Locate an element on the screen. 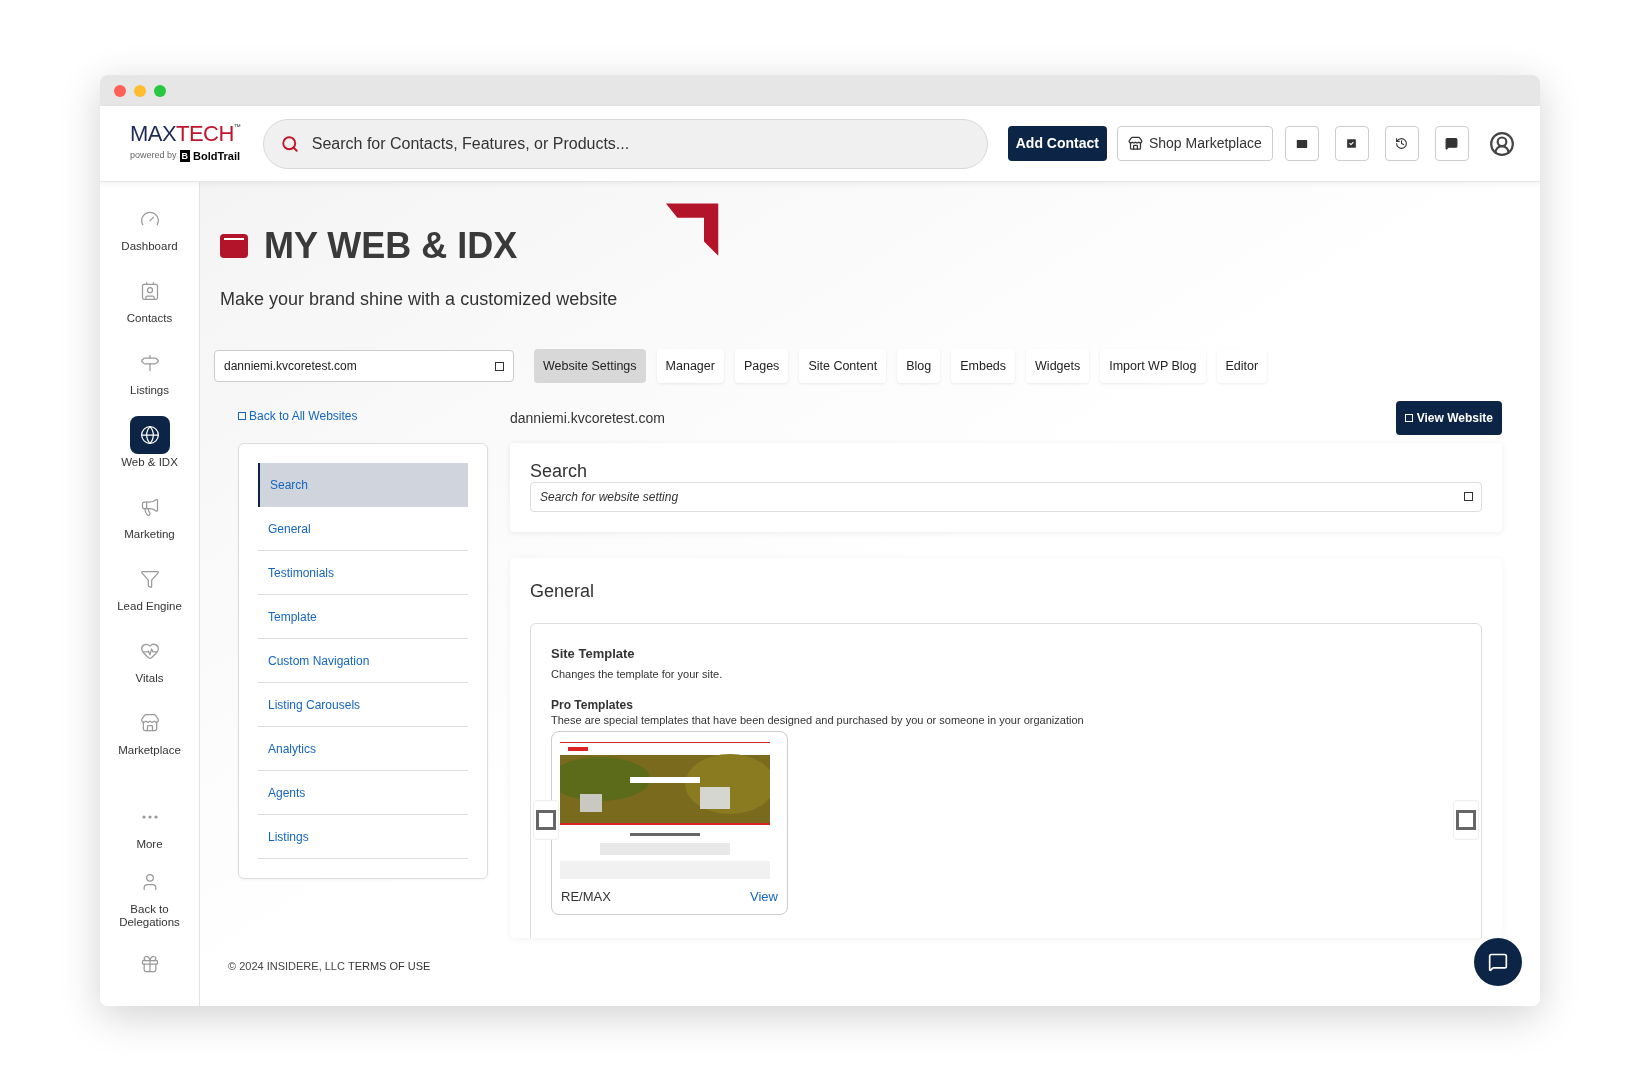  tab: Blog is located at coordinates (919, 366).